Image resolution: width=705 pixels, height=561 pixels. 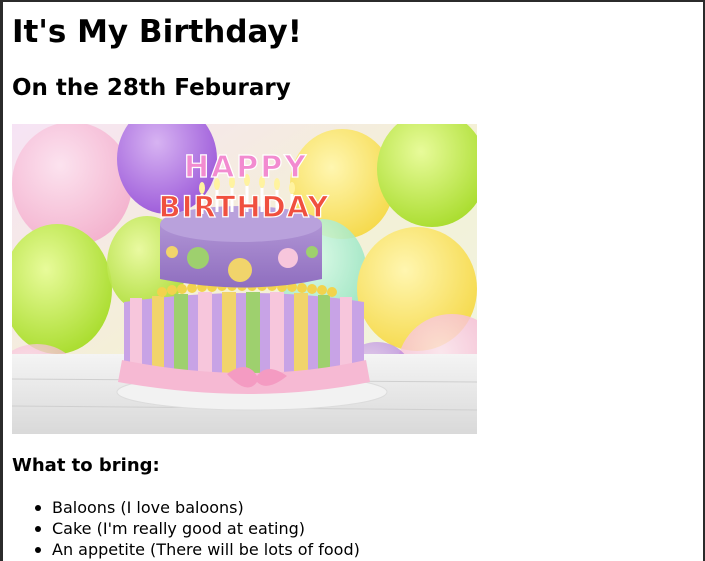 I want to click on window-frame-top, so click(x=352, y=1).